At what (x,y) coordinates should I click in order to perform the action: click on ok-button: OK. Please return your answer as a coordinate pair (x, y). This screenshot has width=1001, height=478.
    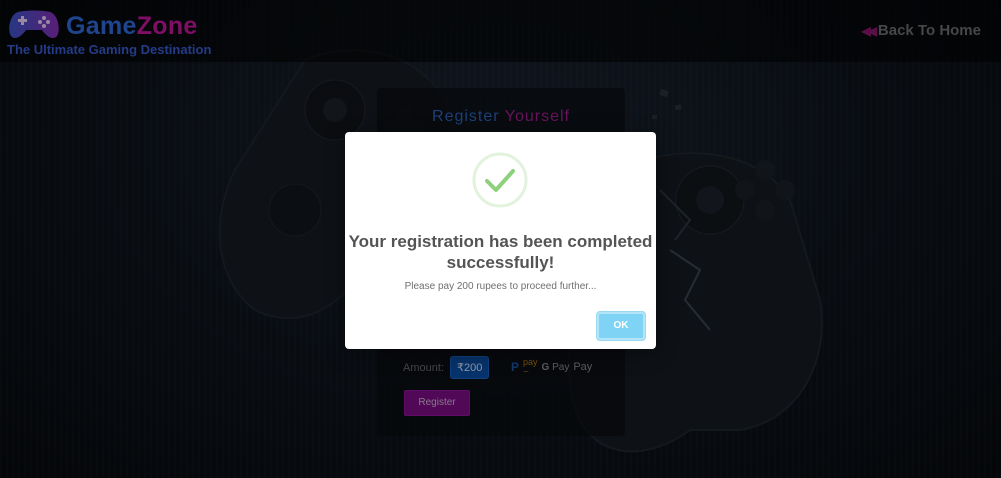
    Looking at the image, I should click on (621, 326).